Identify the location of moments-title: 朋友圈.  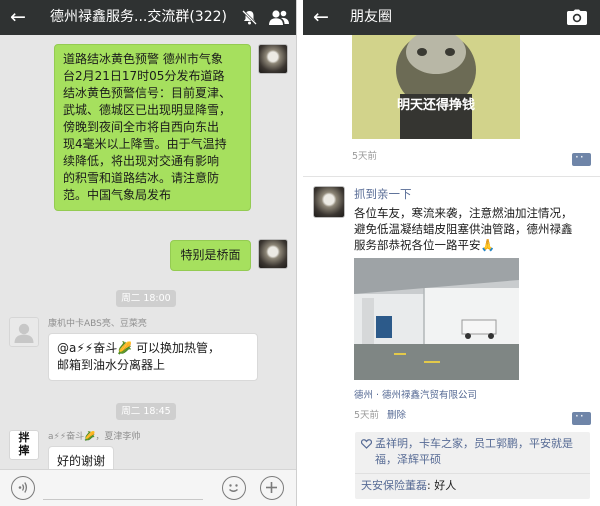
(371, 17).